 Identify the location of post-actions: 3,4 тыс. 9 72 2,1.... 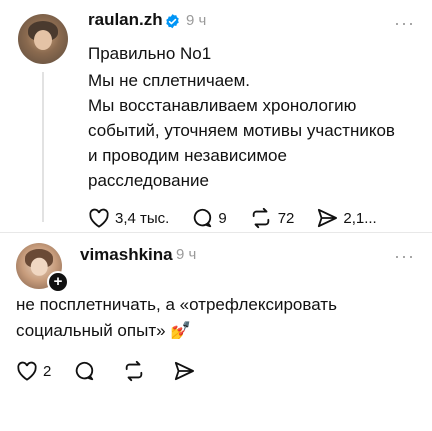
(243, 218).